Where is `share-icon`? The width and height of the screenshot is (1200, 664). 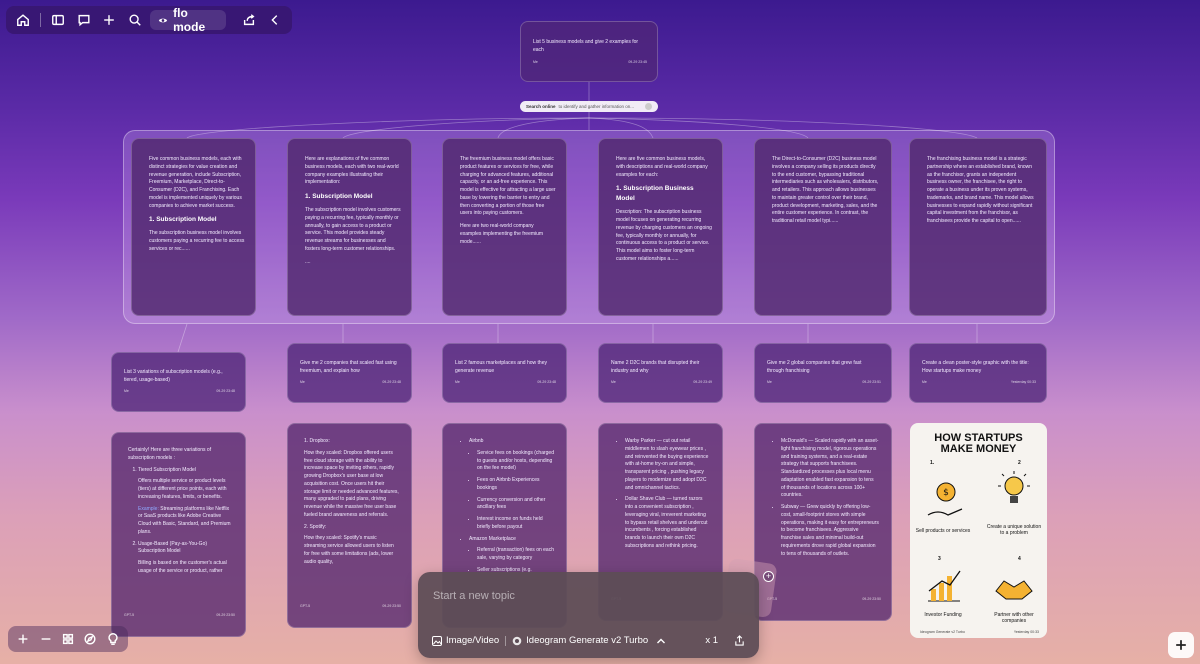 share-icon is located at coordinates (249, 20).